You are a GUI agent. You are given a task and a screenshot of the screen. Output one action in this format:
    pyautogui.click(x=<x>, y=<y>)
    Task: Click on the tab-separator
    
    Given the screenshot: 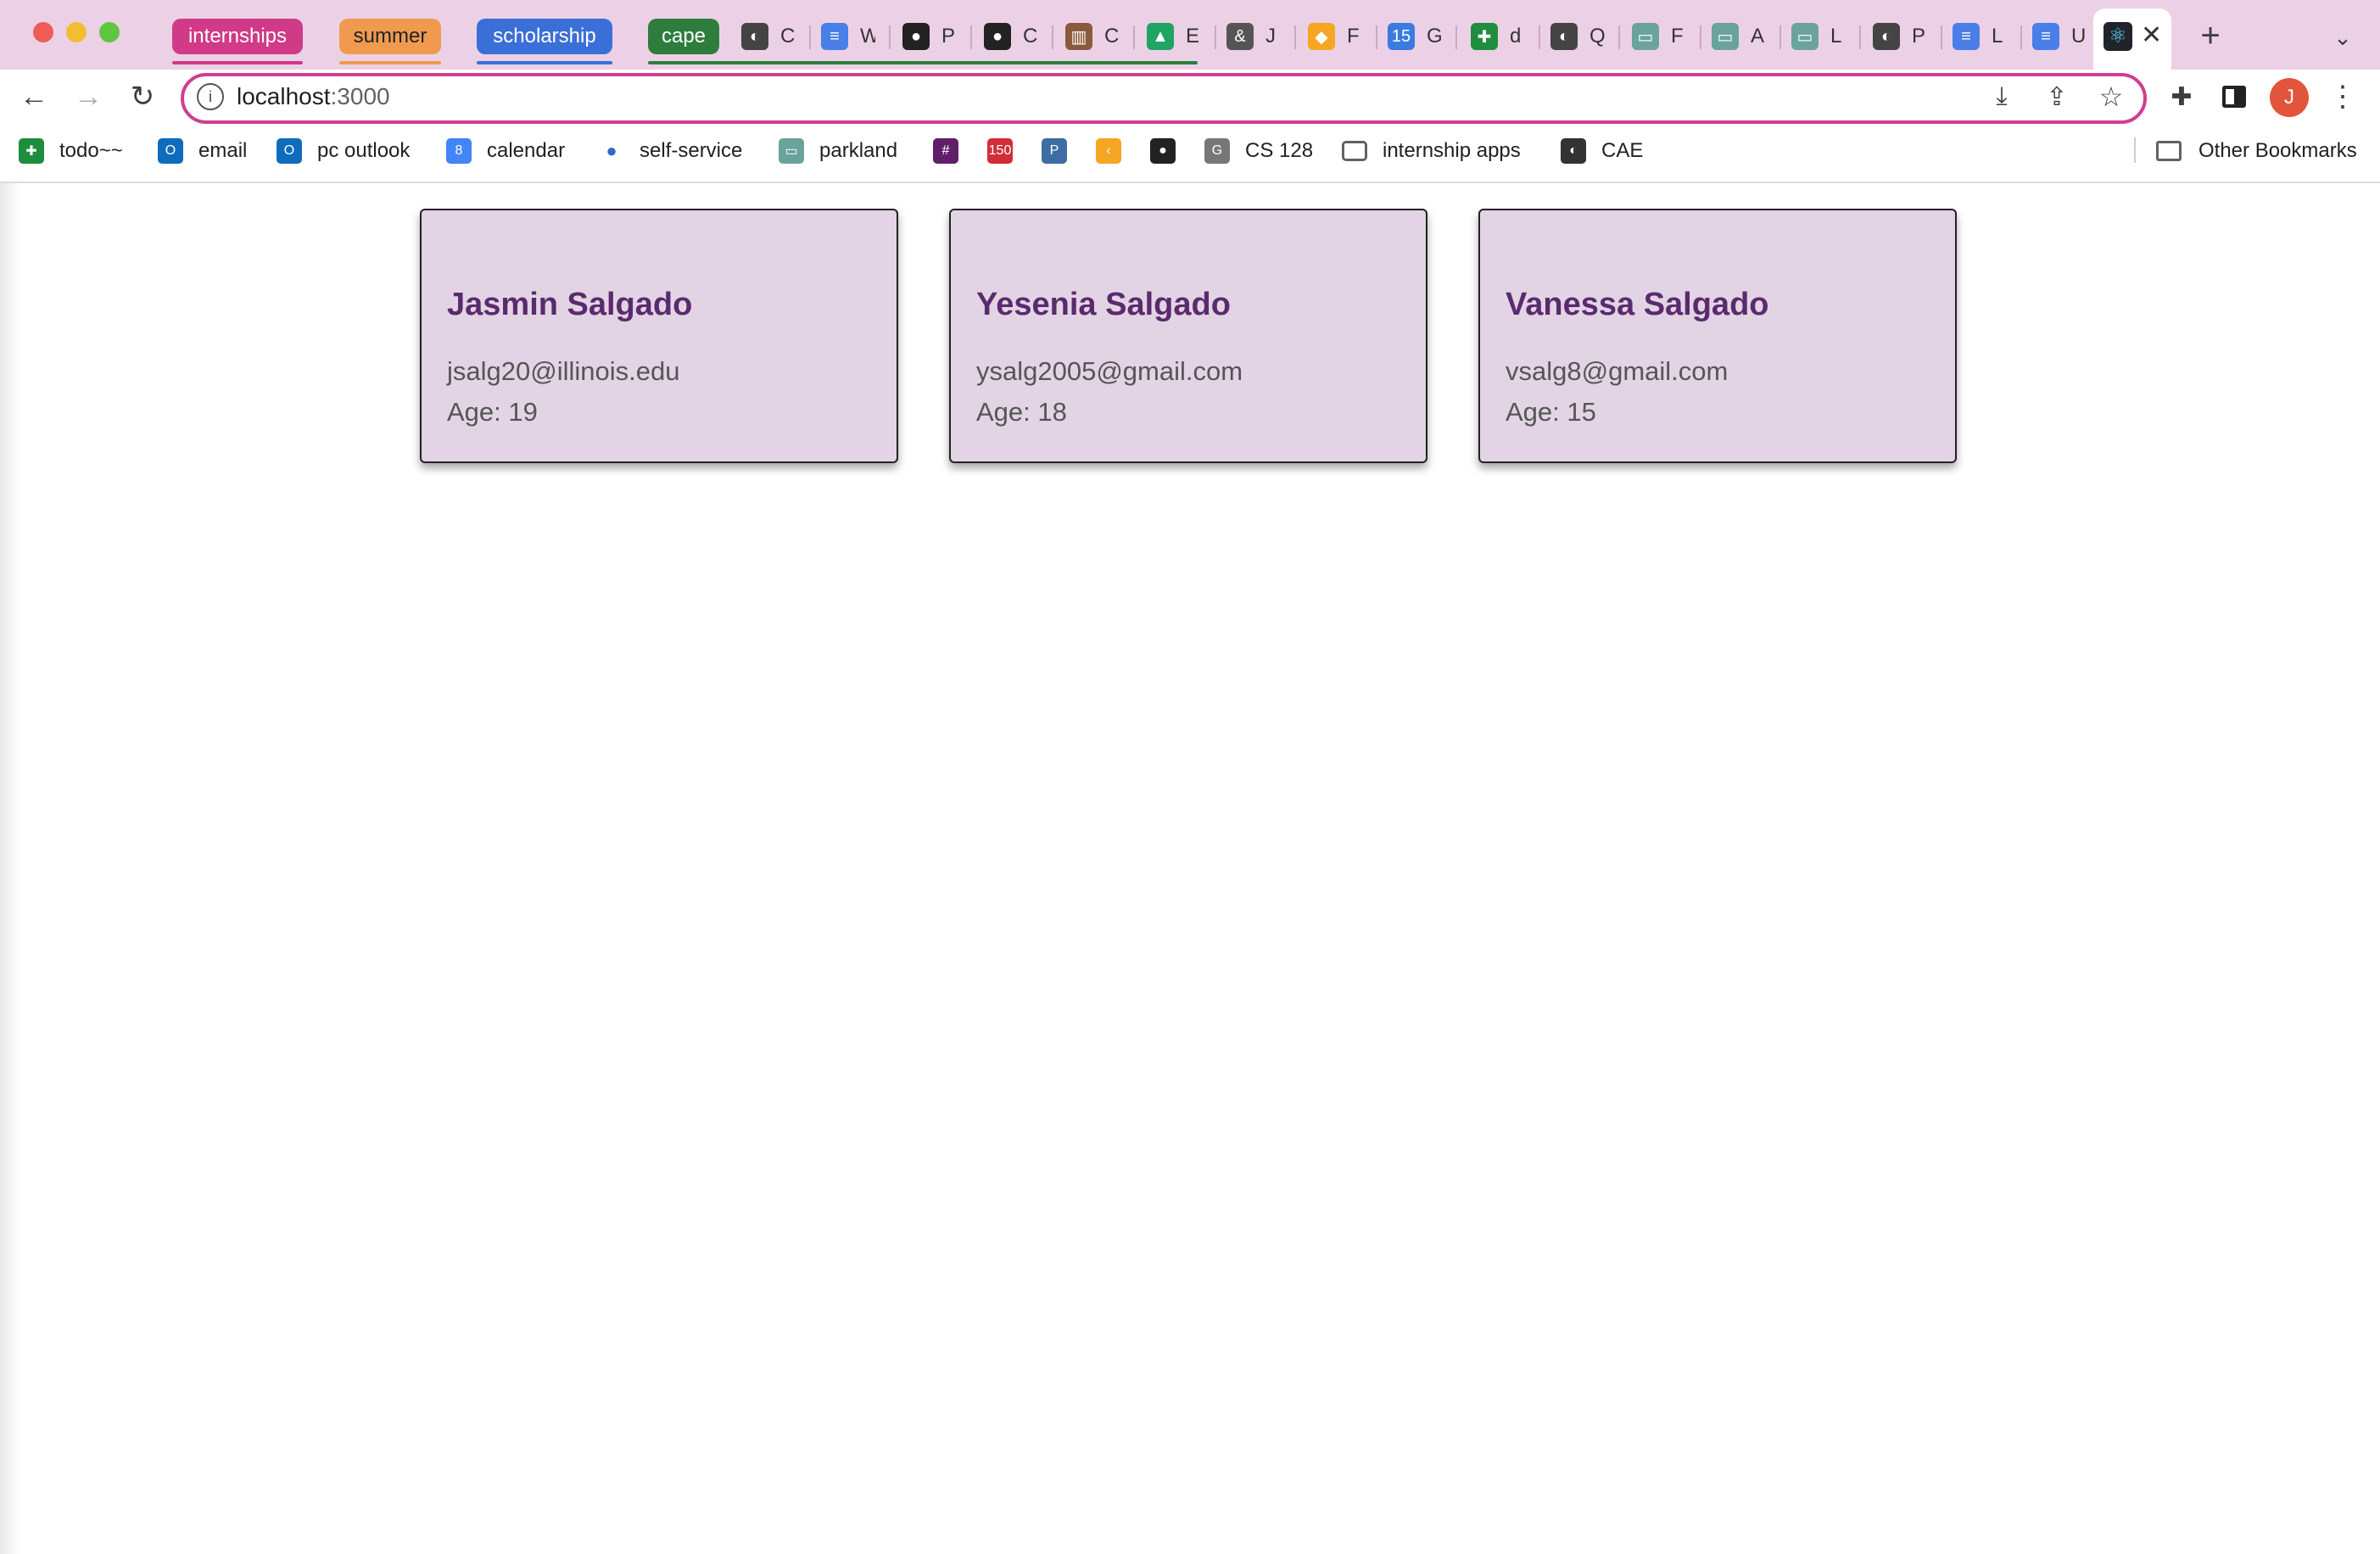 What is the action you would take?
    pyautogui.click(x=1456, y=37)
    